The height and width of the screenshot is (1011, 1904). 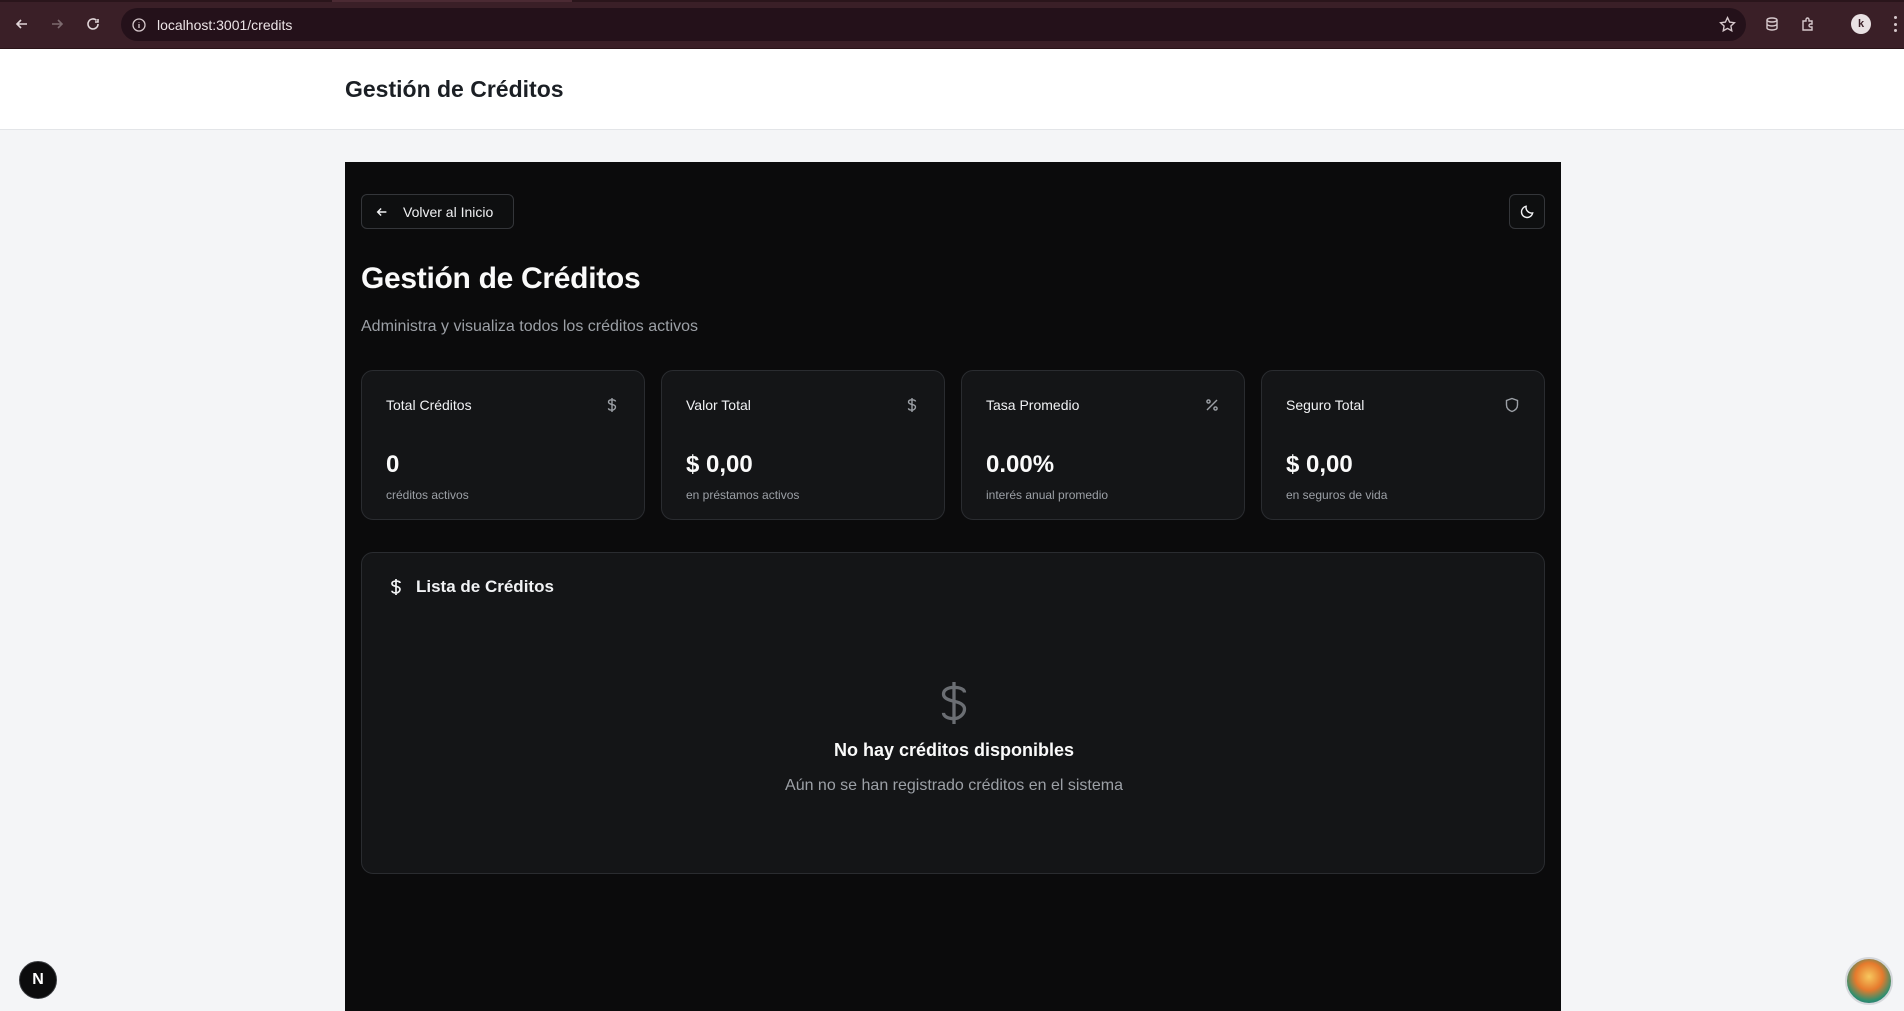 What do you see at coordinates (952, 1) in the screenshot?
I see `tab-strip` at bounding box center [952, 1].